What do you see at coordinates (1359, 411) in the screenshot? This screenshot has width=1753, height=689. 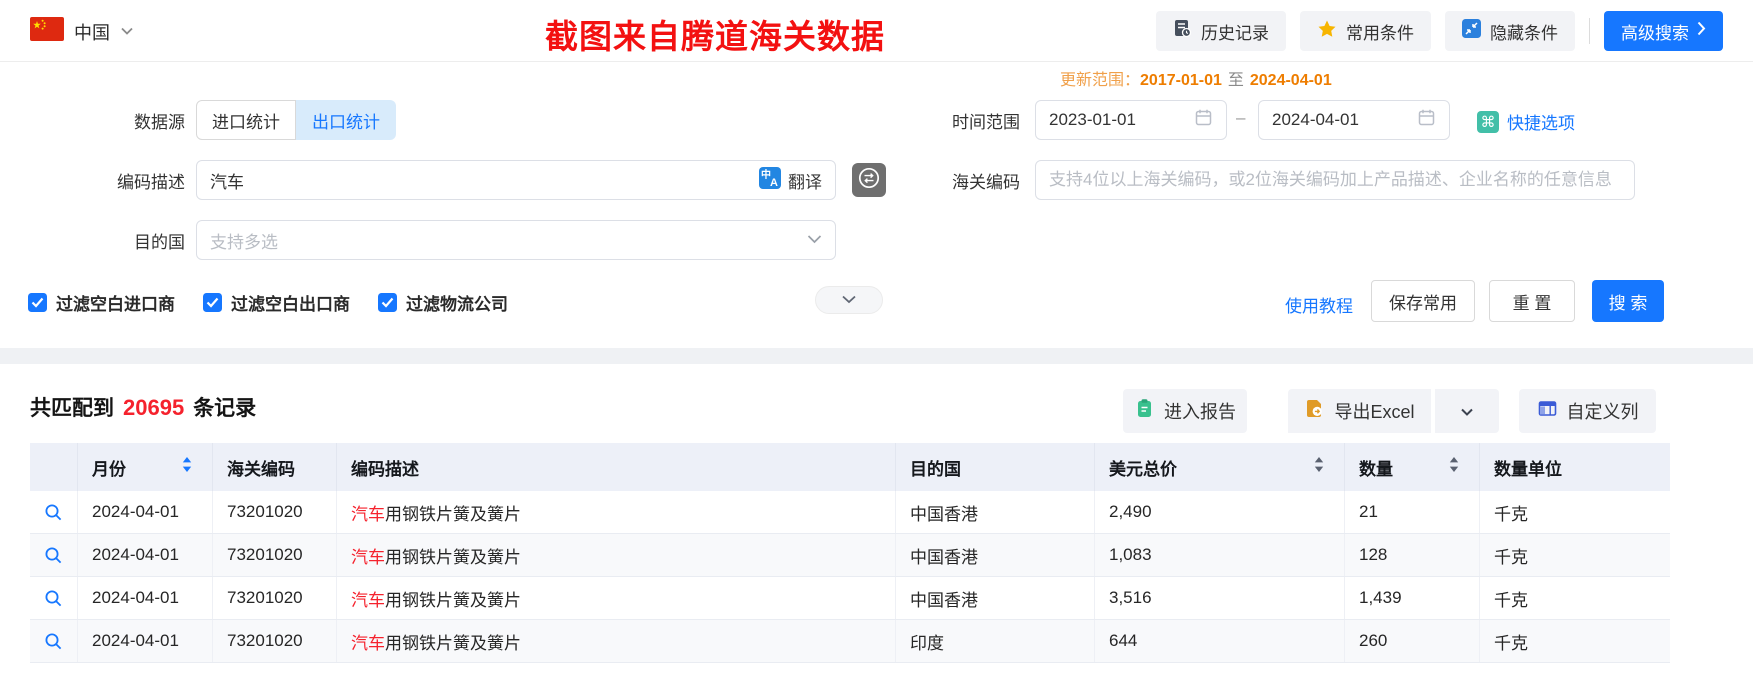 I see `export-excel-button: 导出Excel` at bounding box center [1359, 411].